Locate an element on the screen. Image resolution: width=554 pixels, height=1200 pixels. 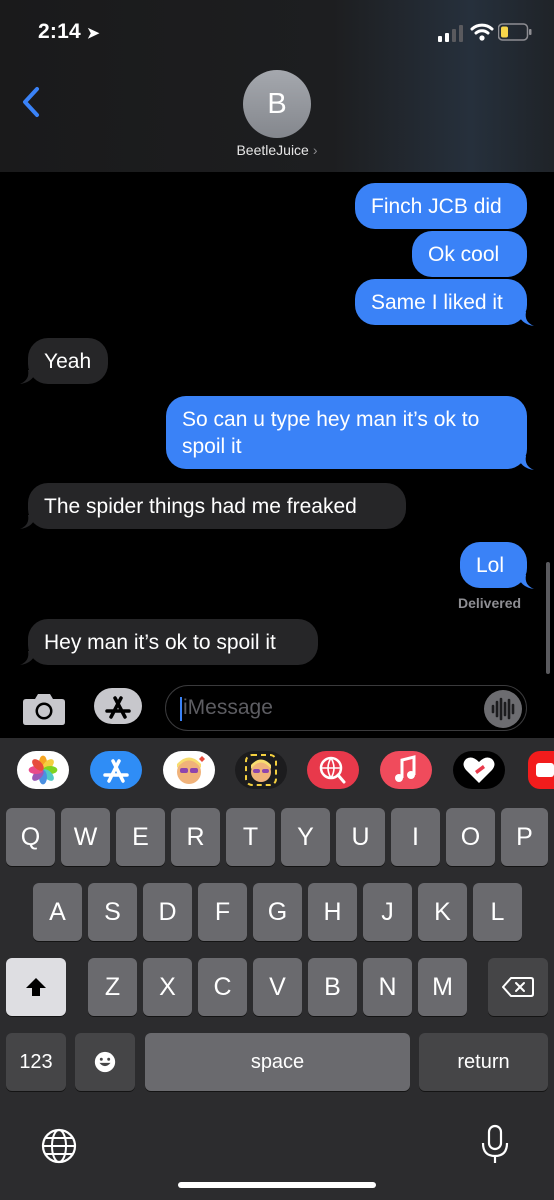
key-y: Y is located at coordinates (305, 837).